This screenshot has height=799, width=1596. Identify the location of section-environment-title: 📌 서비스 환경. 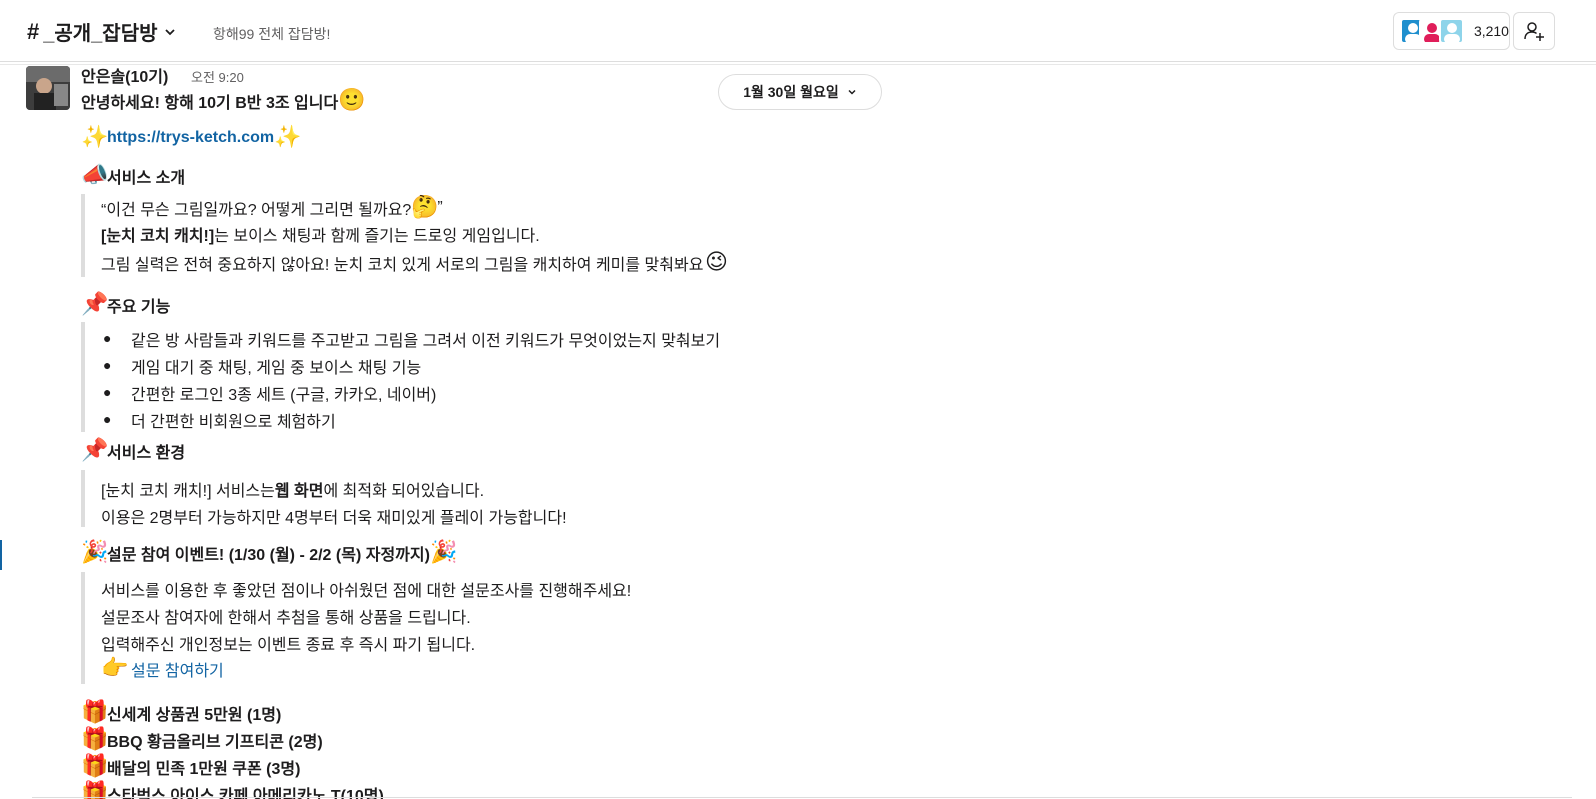
(133, 451).